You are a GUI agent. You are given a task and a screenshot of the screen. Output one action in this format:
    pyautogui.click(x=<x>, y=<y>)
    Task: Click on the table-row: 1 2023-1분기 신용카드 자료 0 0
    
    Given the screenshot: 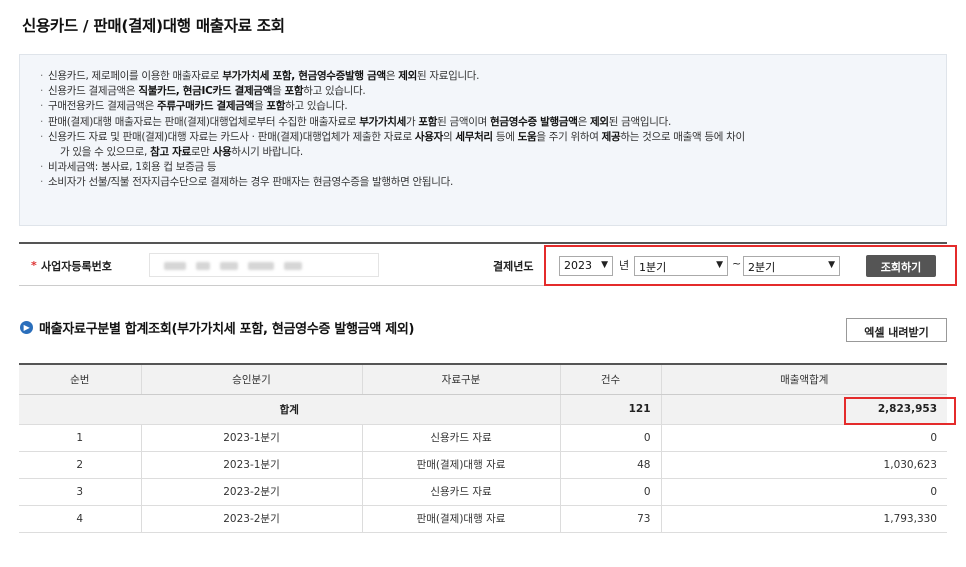 What is the action you would take?
    pyautogui.click(x=483, y=438)
    